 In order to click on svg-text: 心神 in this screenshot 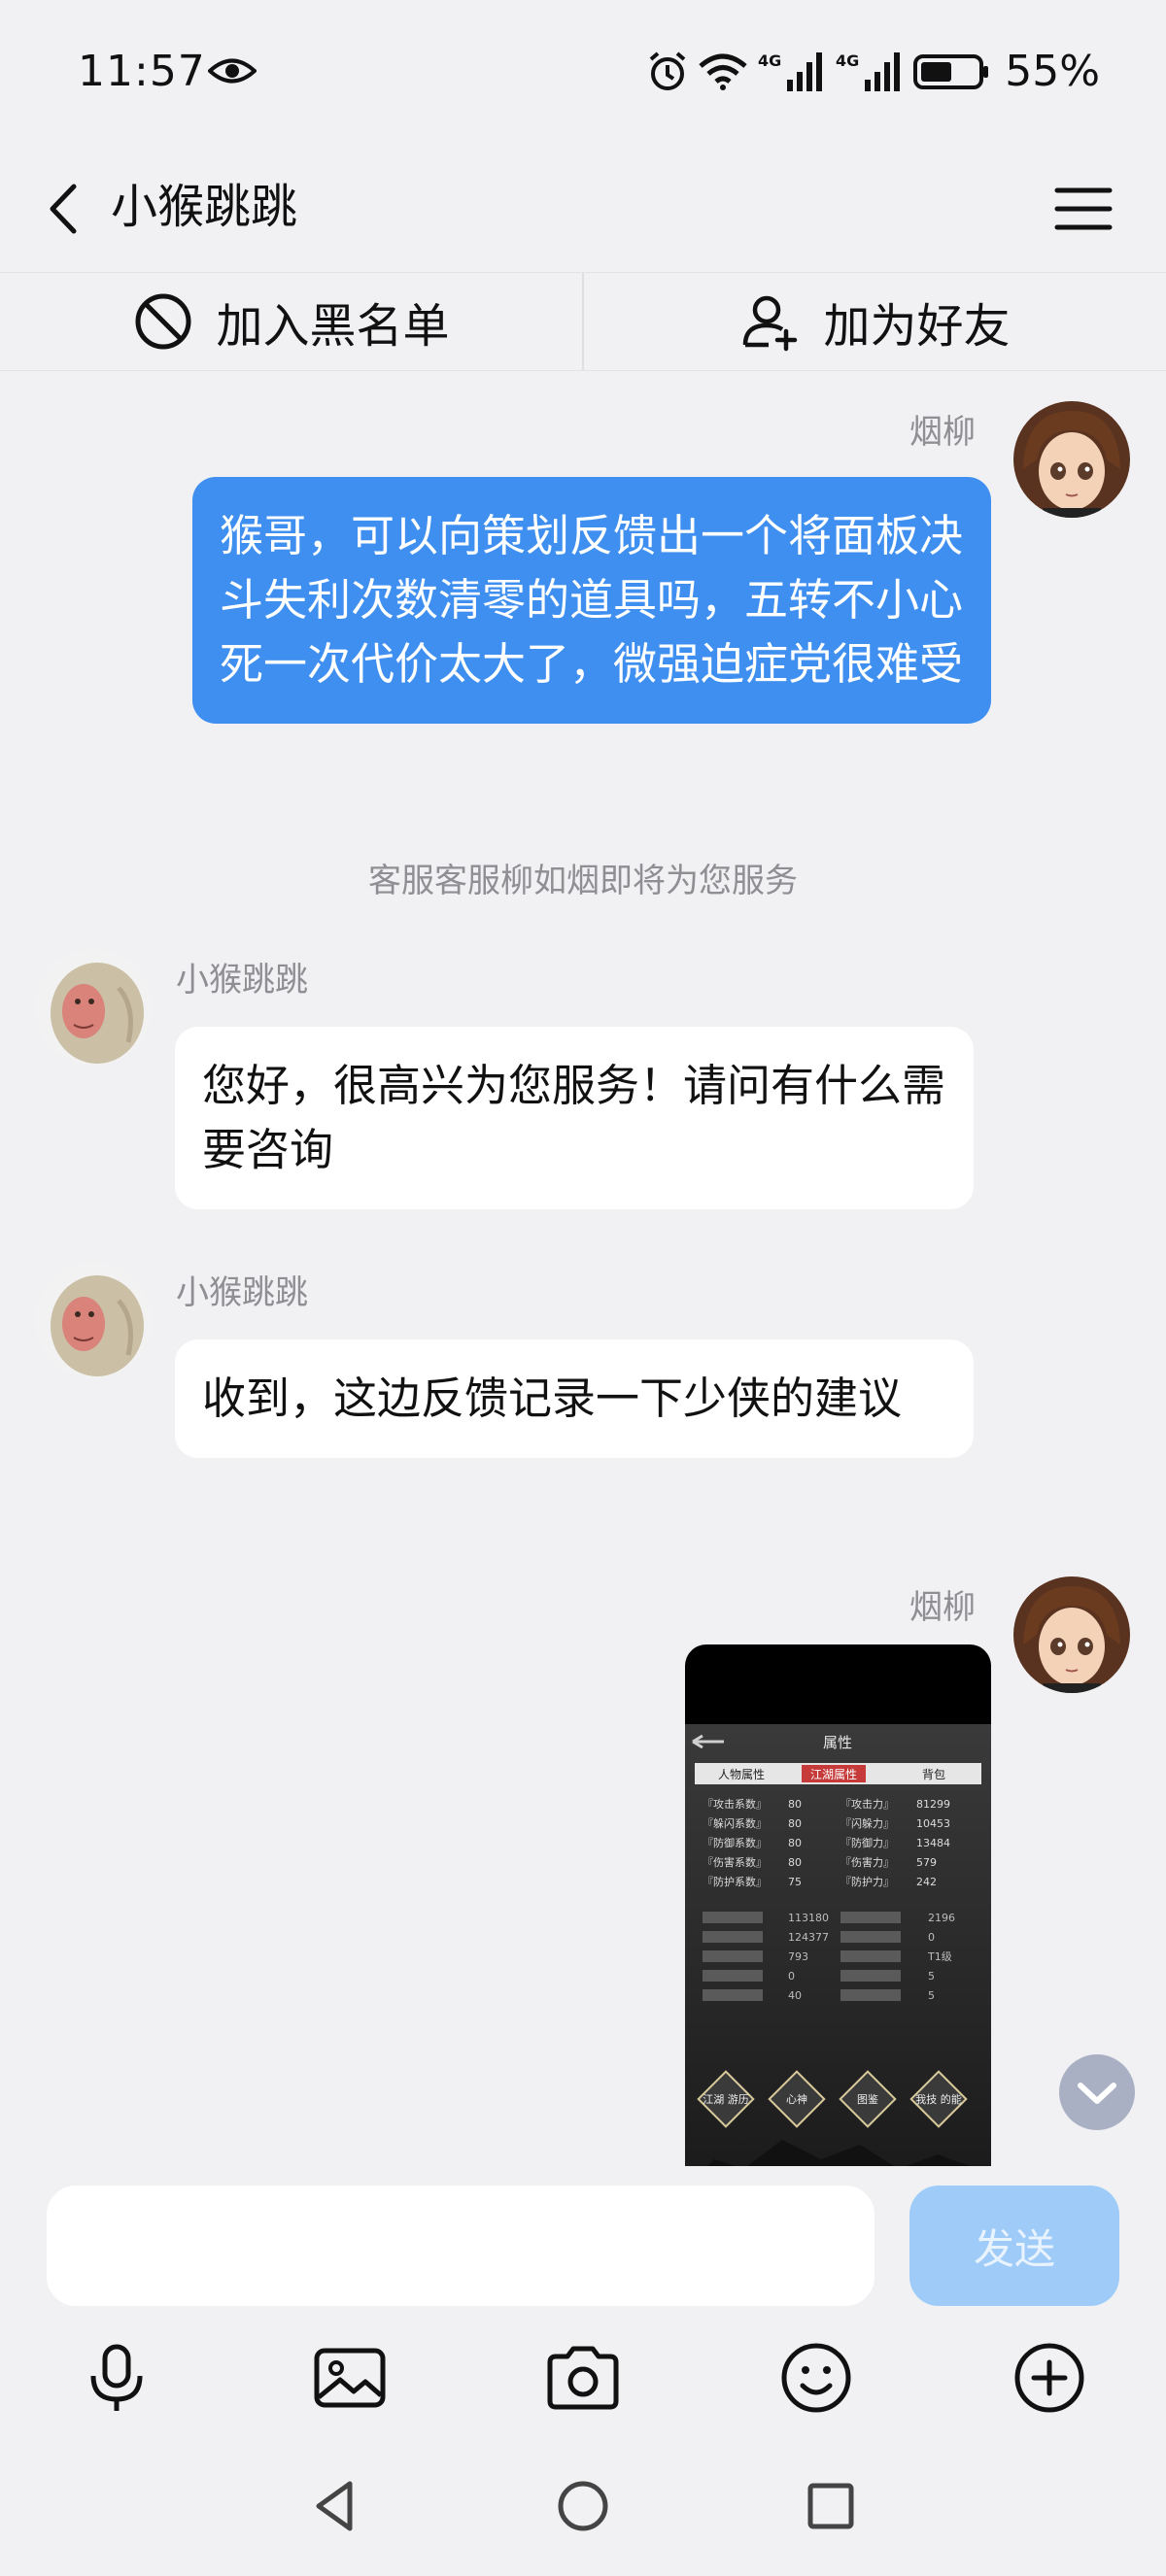, I will do `click(796, 2099)`.